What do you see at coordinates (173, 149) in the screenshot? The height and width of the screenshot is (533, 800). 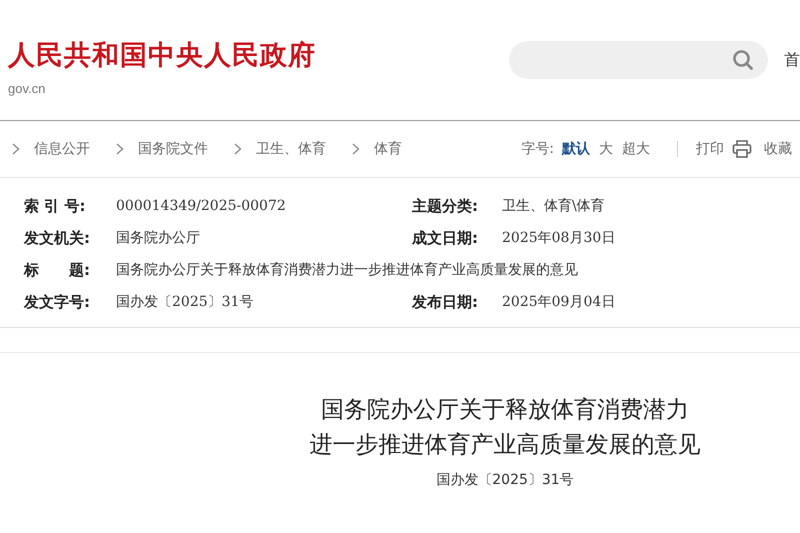 I see `breadcrumb-link: 国务院文件` at bounding box center [173, 149].